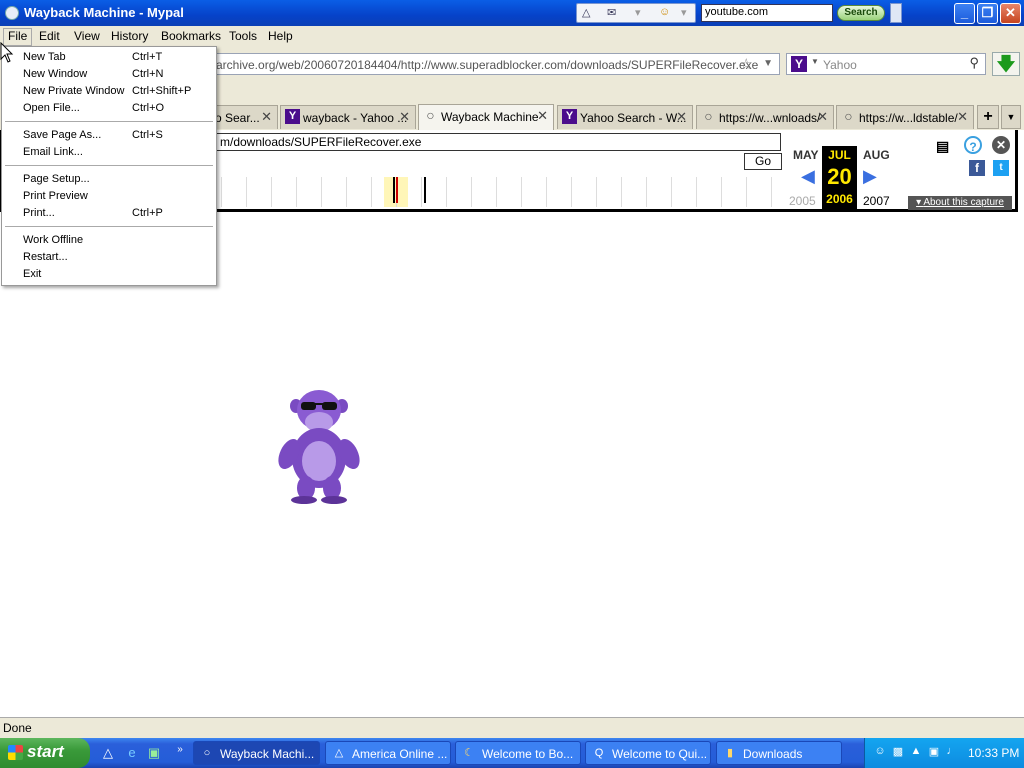 This screenshot has height=768, width=1024. What do you see at coordinates (876, 201) in the screenshot?
I see `next-year-label: 2007` at bounding box center [876, 201].